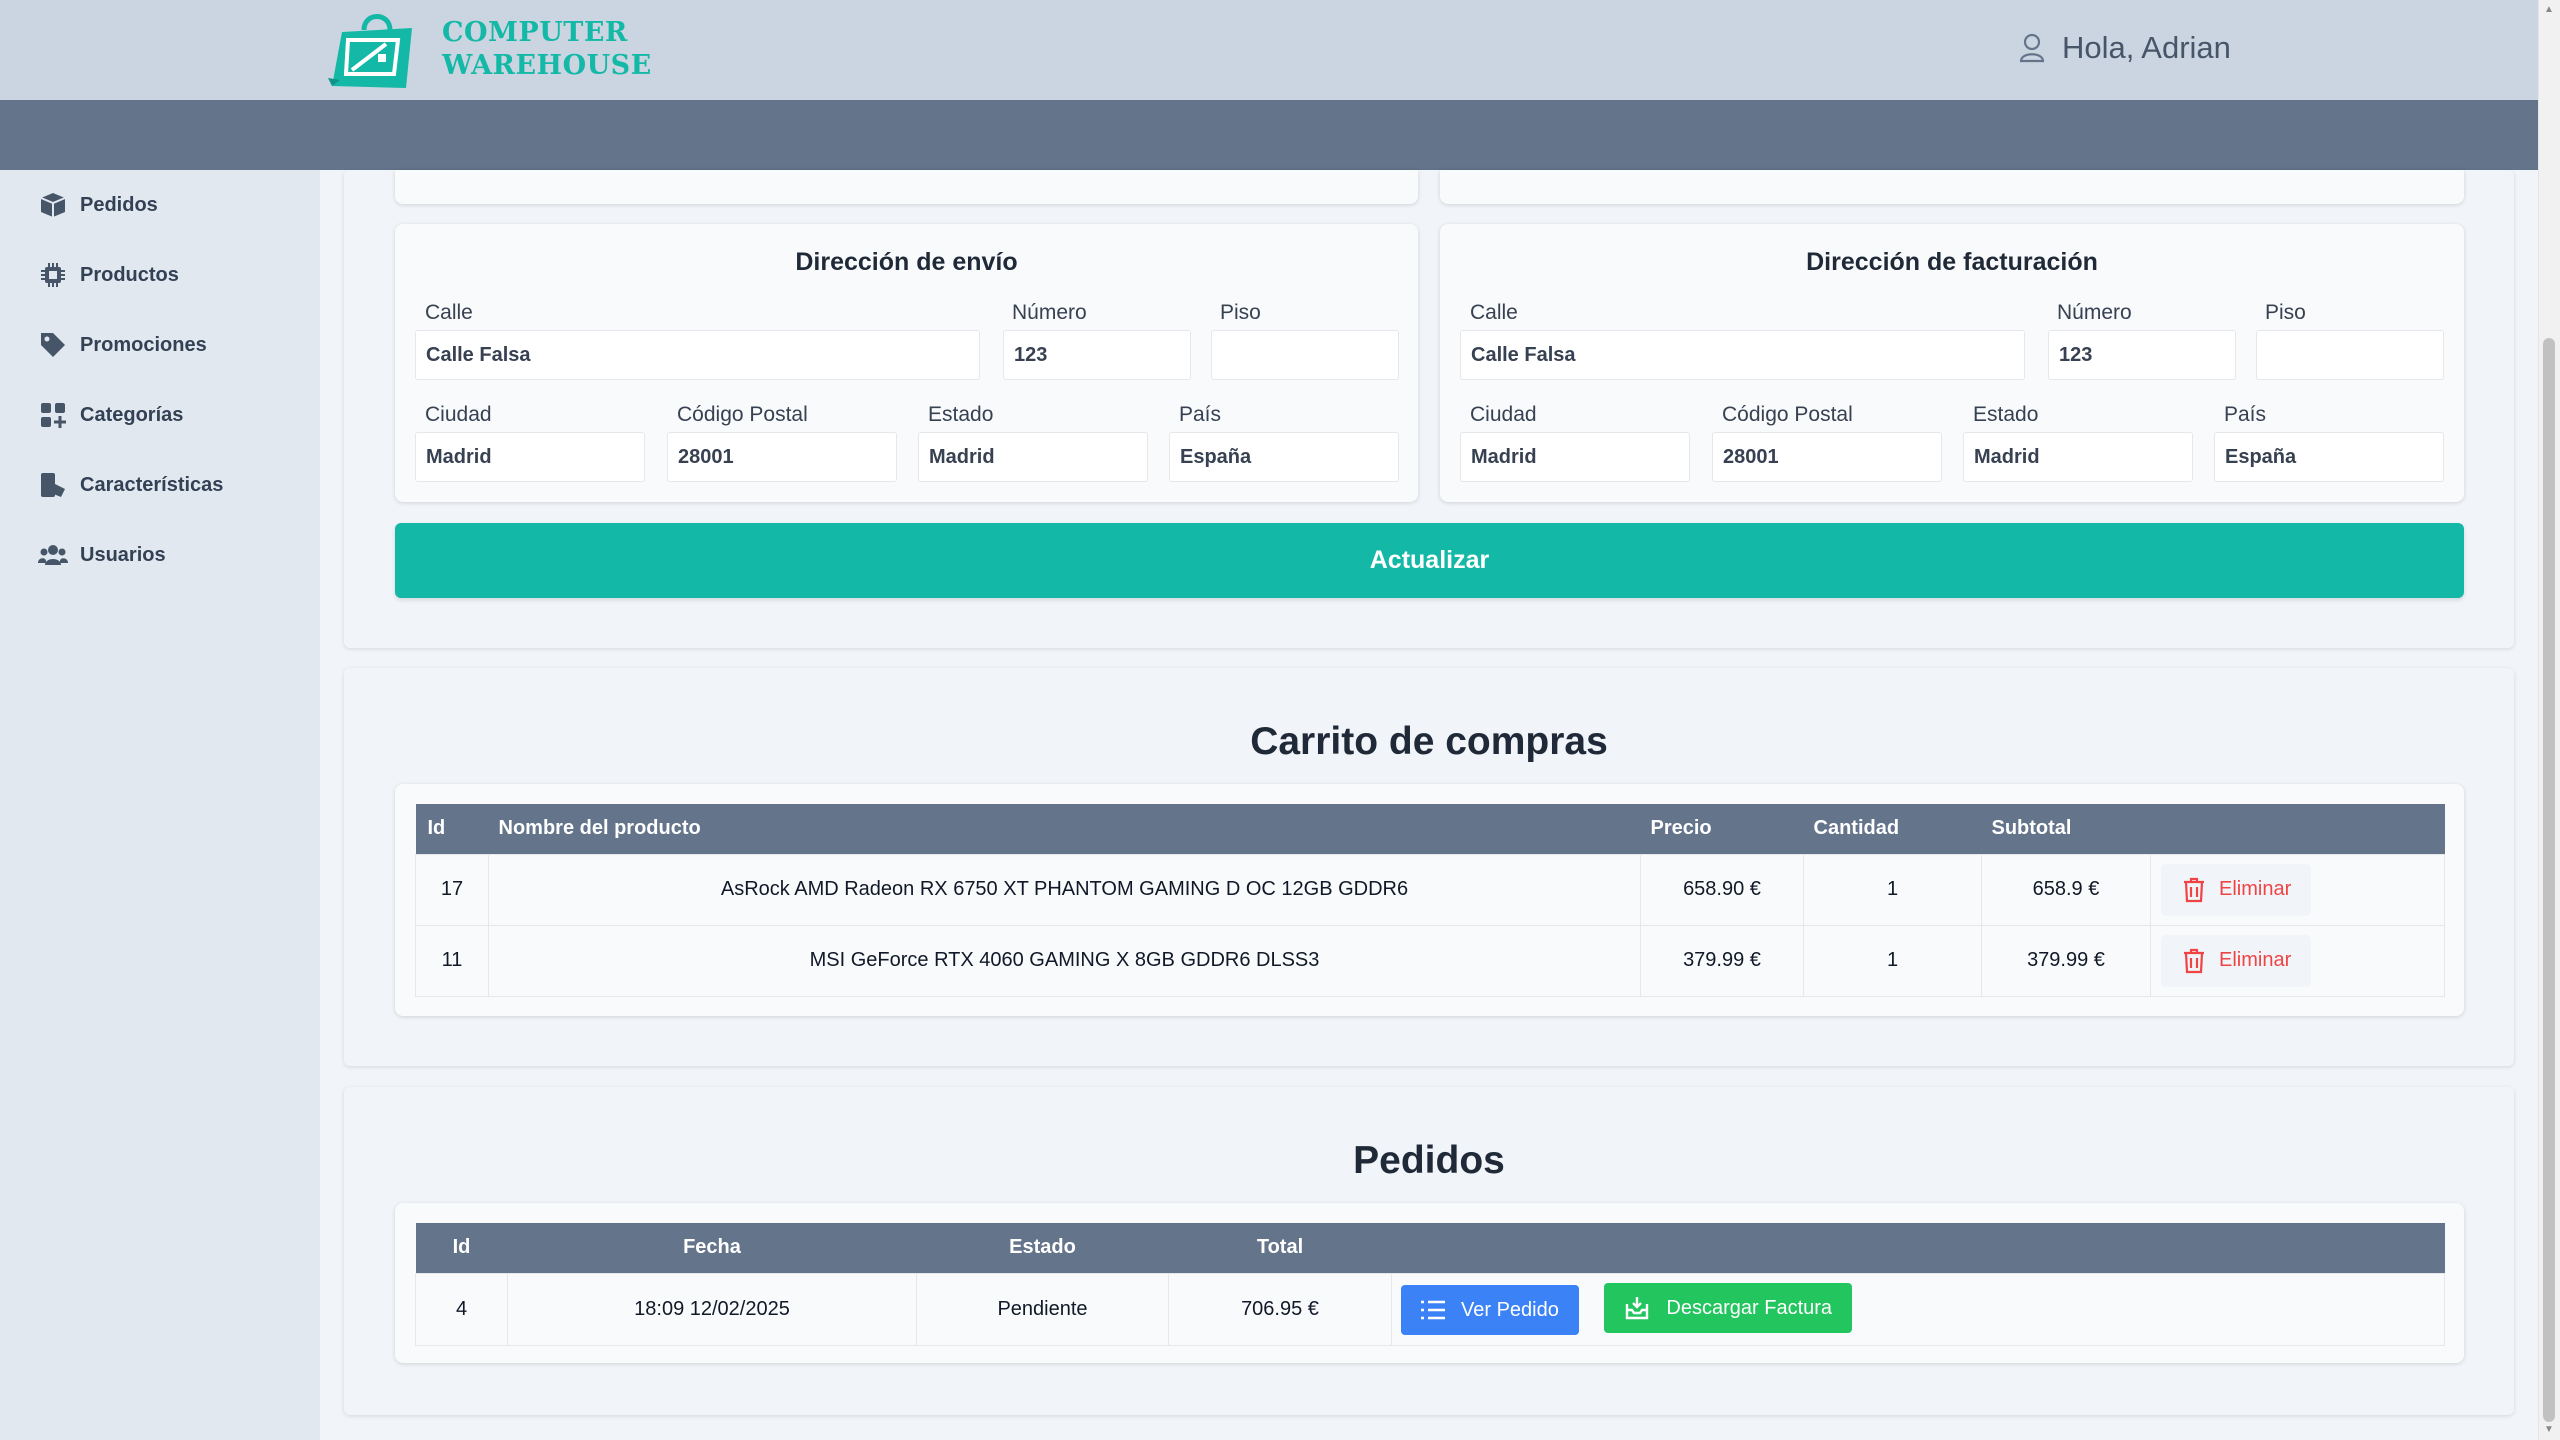 This screenshot has height=1440, width=2560. I want to click on cell-id: 17, so click(452, 889).